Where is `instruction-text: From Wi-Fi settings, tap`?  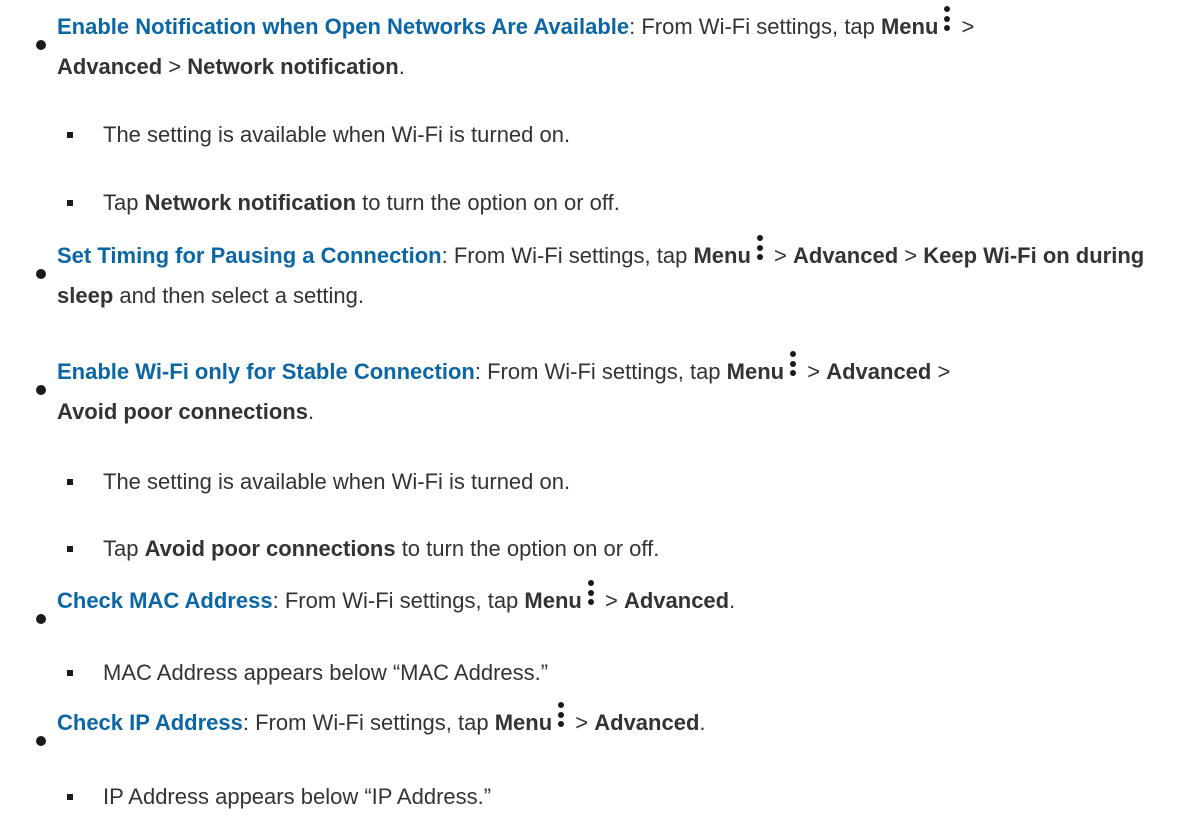 instruction-text: From Wi-Fi settings, tap is located at coordinates (758, 26).